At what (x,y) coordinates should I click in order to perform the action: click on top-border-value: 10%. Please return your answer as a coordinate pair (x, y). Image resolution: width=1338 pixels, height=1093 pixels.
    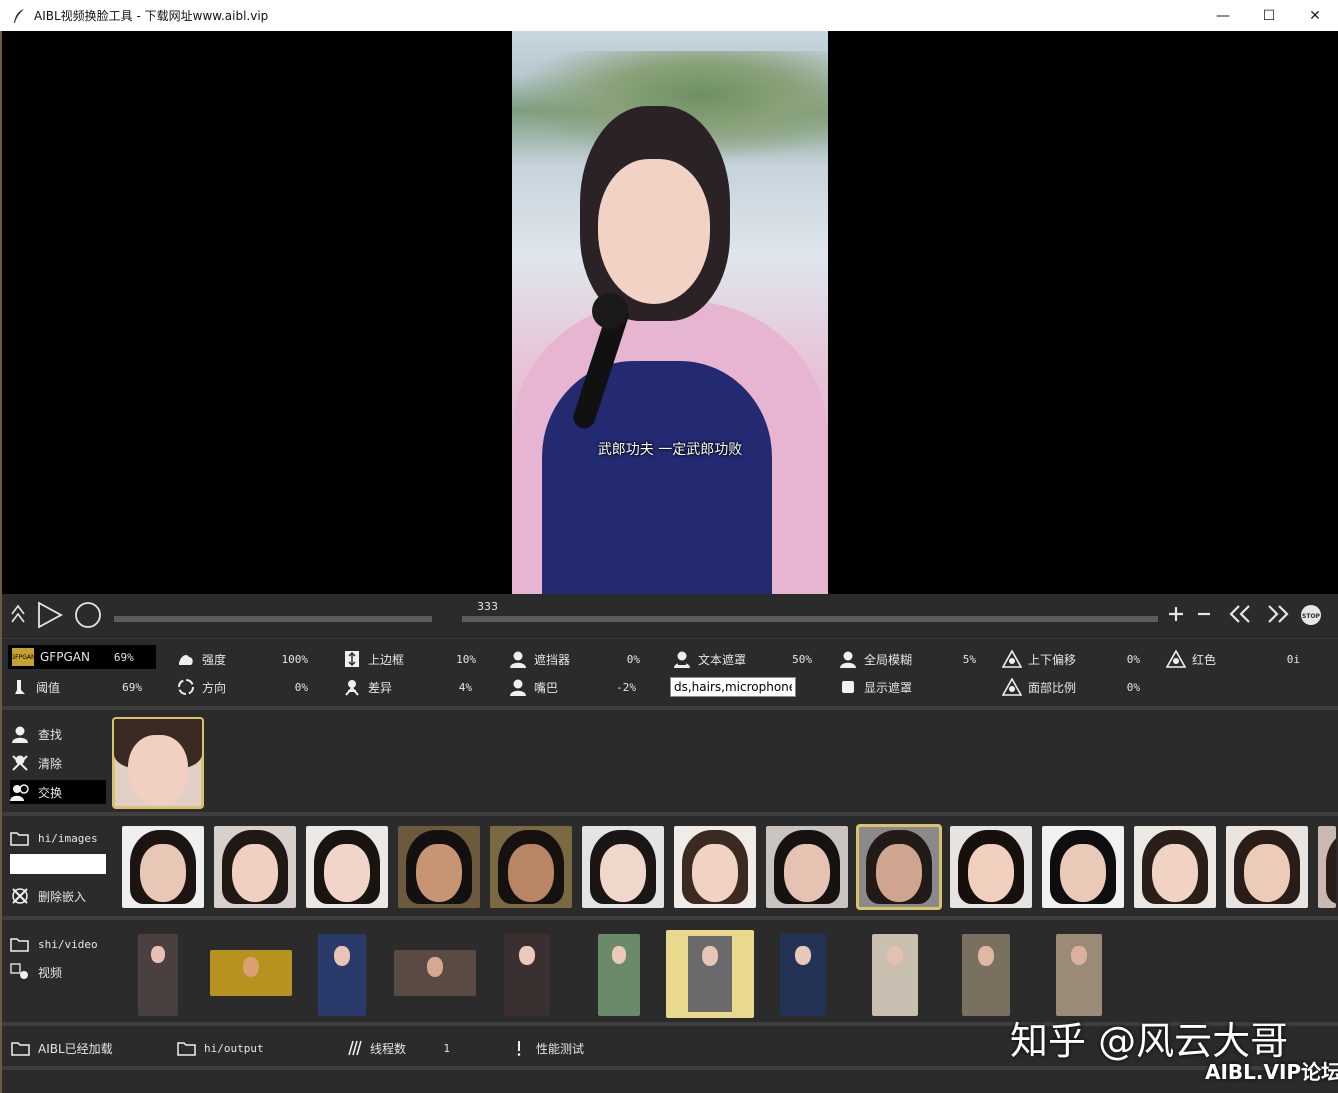
    Looking at the image, I should click on (466, 659).